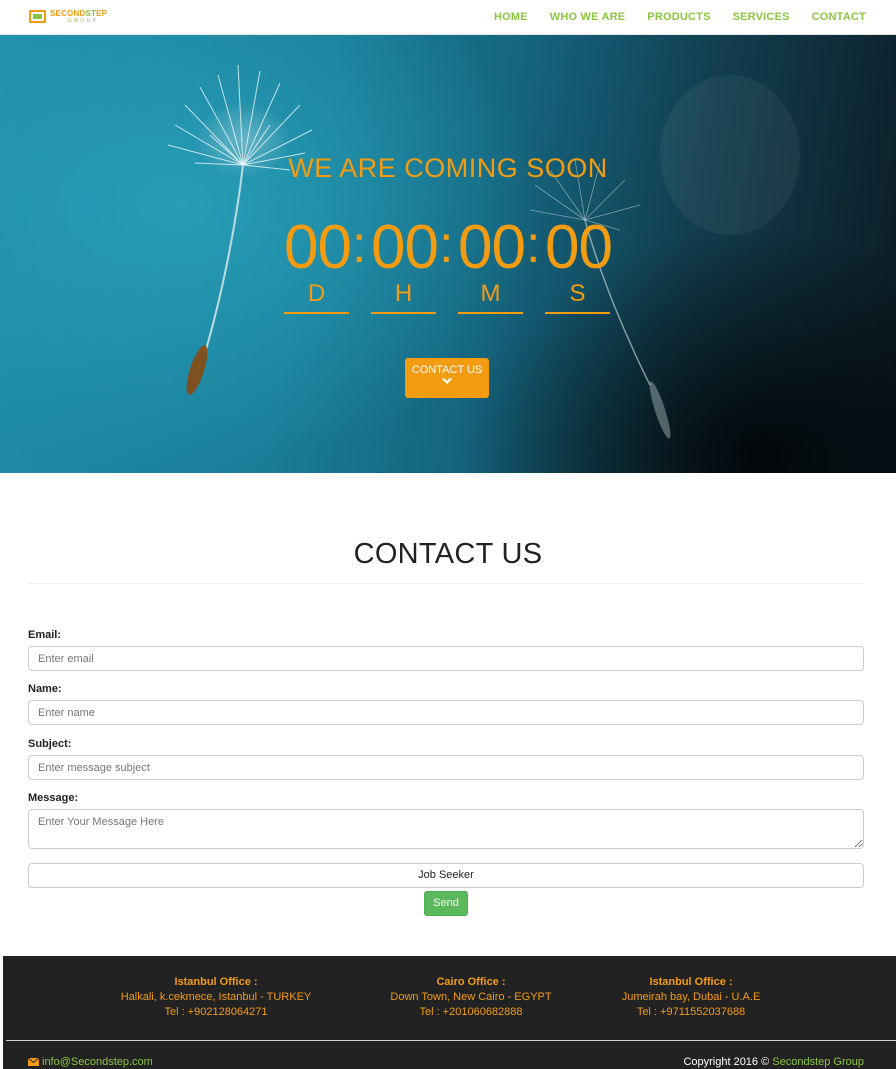 Image resolution: width=896 pixels, height=1069 pixels. Describe the element at coordinates (446, 712) in the screenshot. I see `name-field` at that location.